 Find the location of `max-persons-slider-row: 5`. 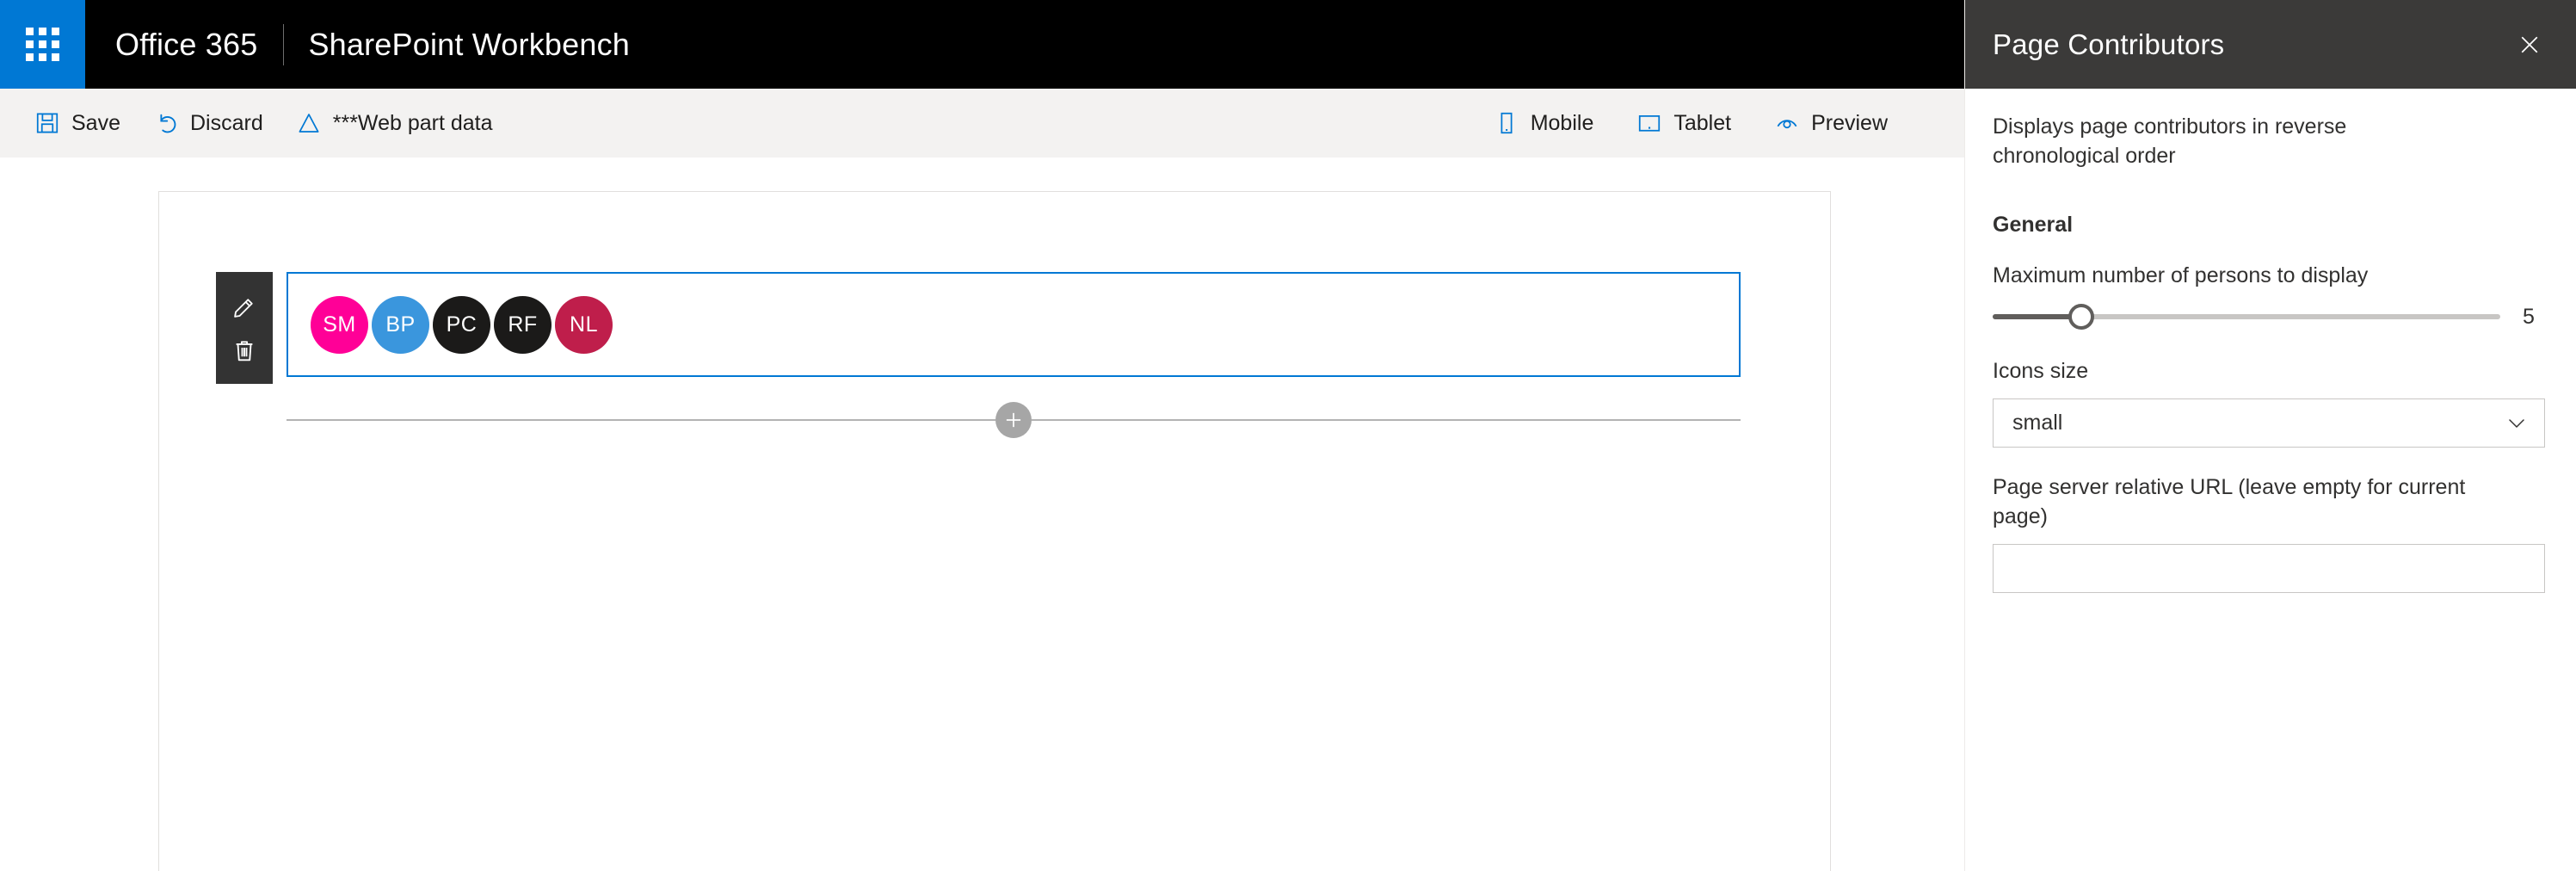

max-persons-slider-row: 5 is located at coordinates (2269, 317).